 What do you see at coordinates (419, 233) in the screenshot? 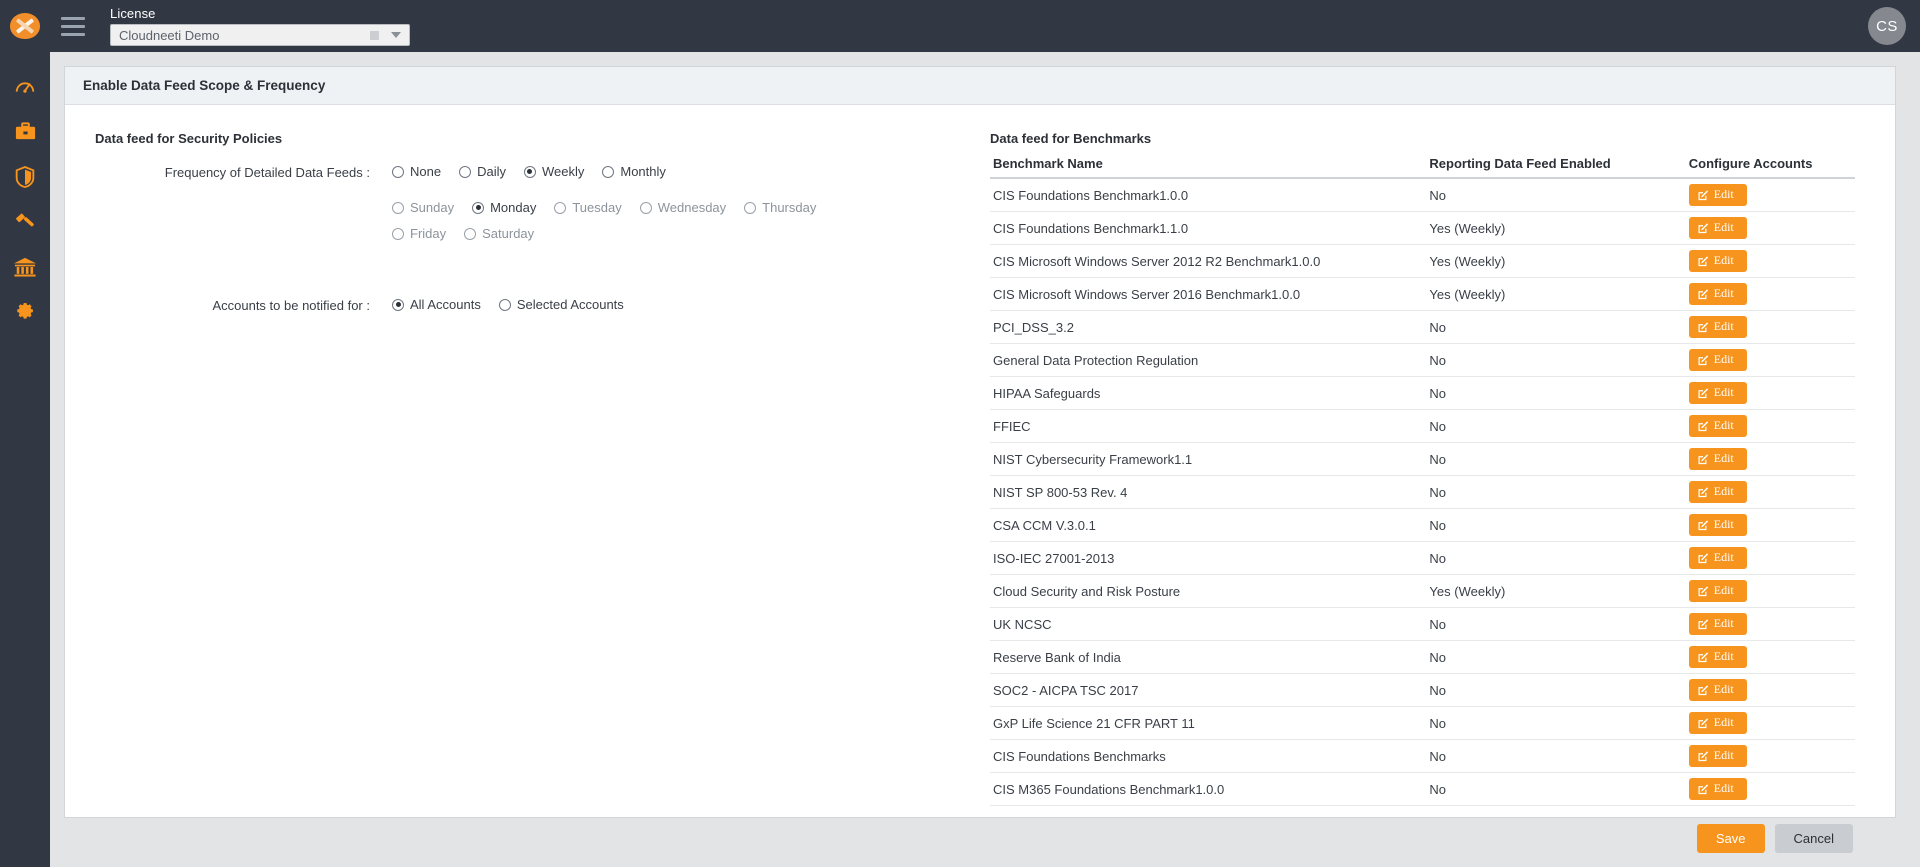
I see `radio-day-friday: Friday` at bounding box center [419, 233].